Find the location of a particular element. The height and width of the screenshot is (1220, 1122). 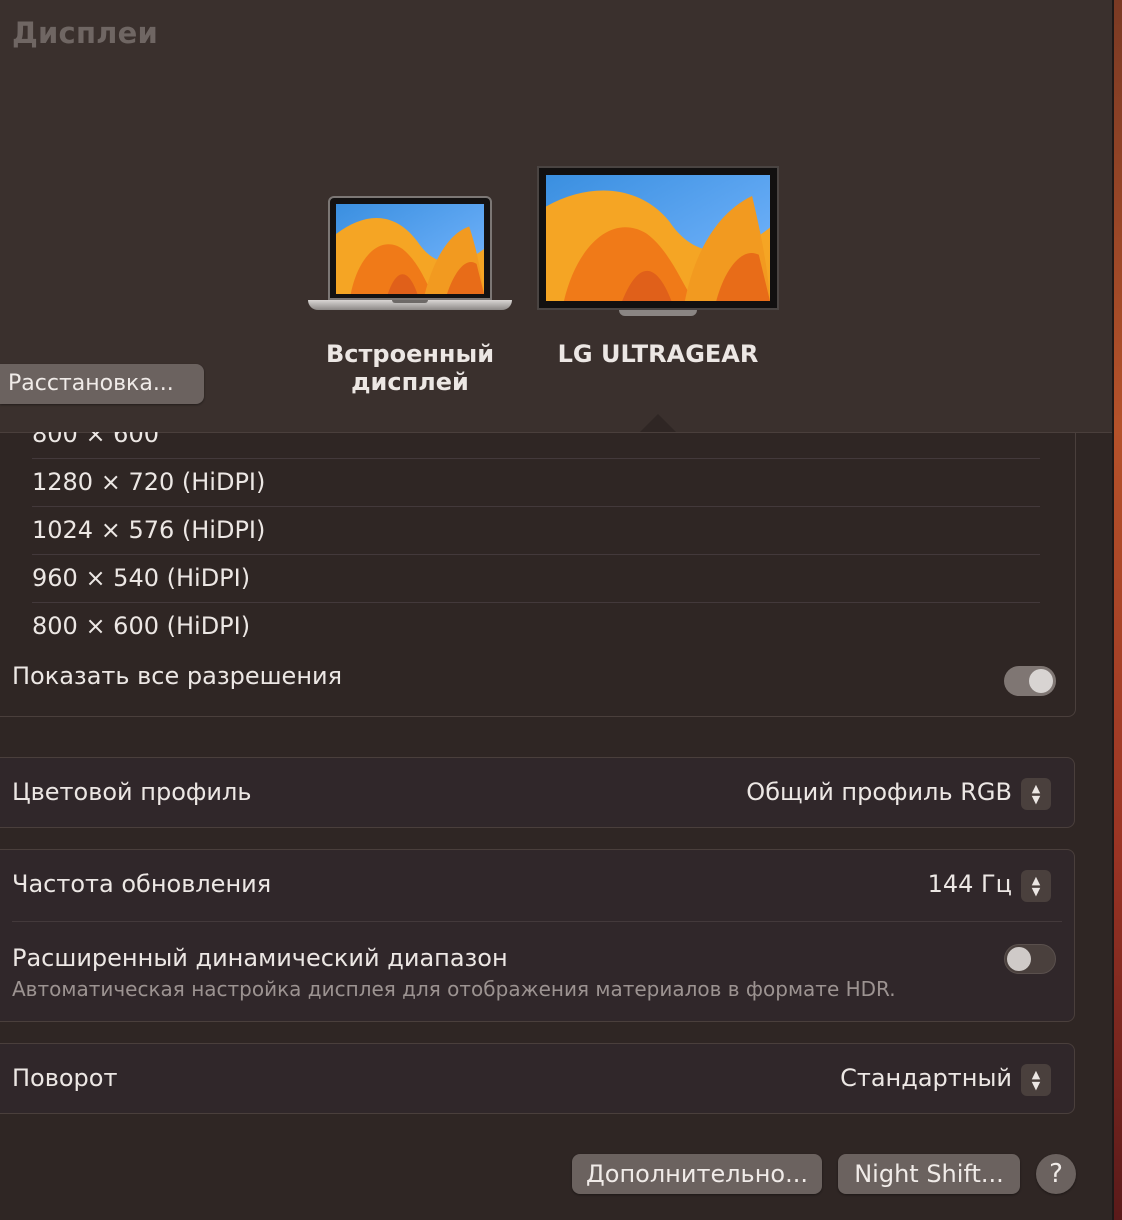

resolution-option: 1280 × 720 (HiDPI) is located at coordinates (536, 482).